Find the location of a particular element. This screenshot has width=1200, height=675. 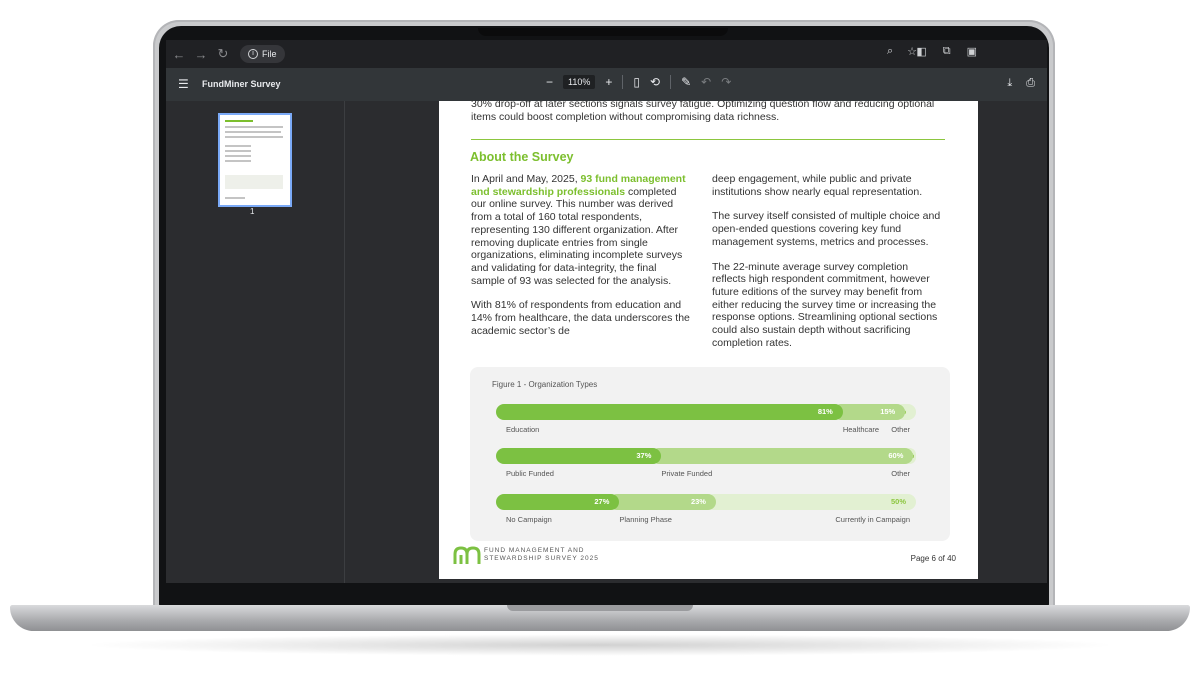

bar-row: 50% 23% 27% is located at coordinates (706, 502).